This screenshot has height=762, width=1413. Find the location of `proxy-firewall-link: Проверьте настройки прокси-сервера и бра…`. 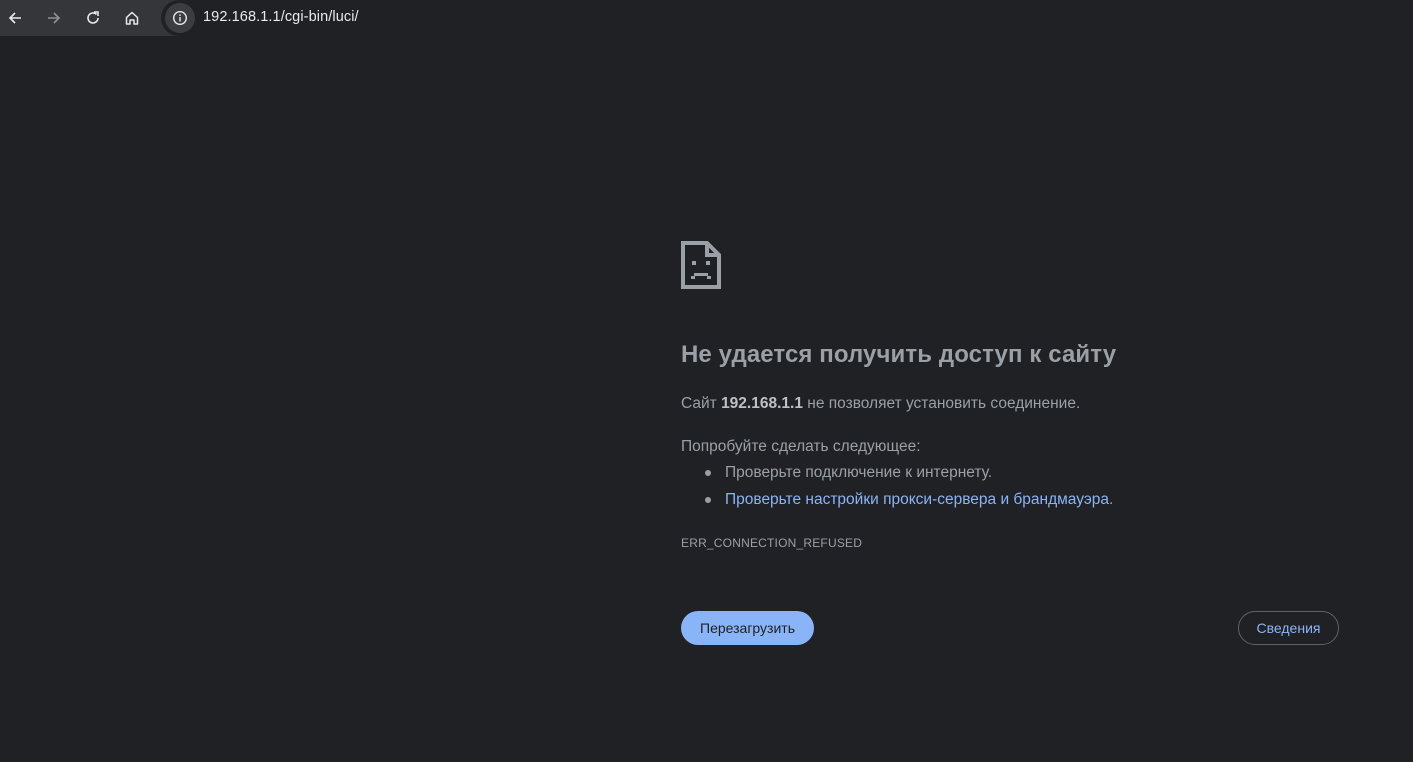

proxy-firewall-link: Проверьте настройки прокси-сервера и бра… is located at coordinates (917, 499).